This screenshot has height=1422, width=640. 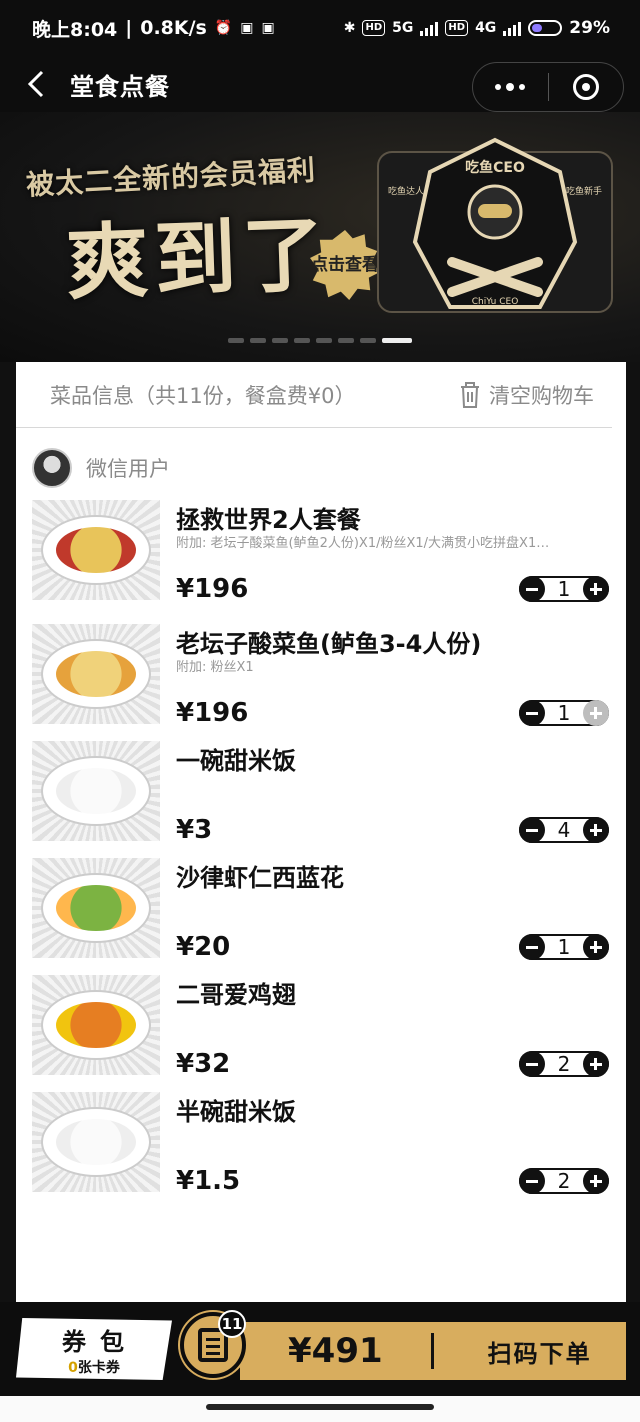 What do you see at coordinates (545, 28) in the screenshot?
I see `battery-icon` at bounding box center [545, 28].